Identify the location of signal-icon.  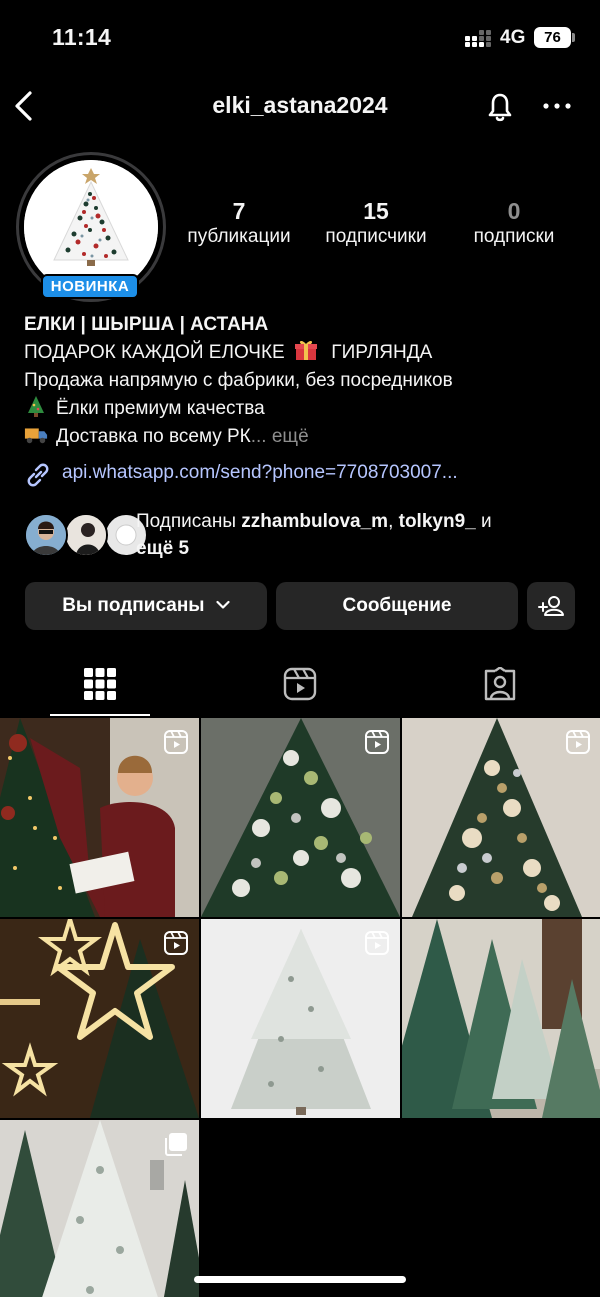
(479, 39).